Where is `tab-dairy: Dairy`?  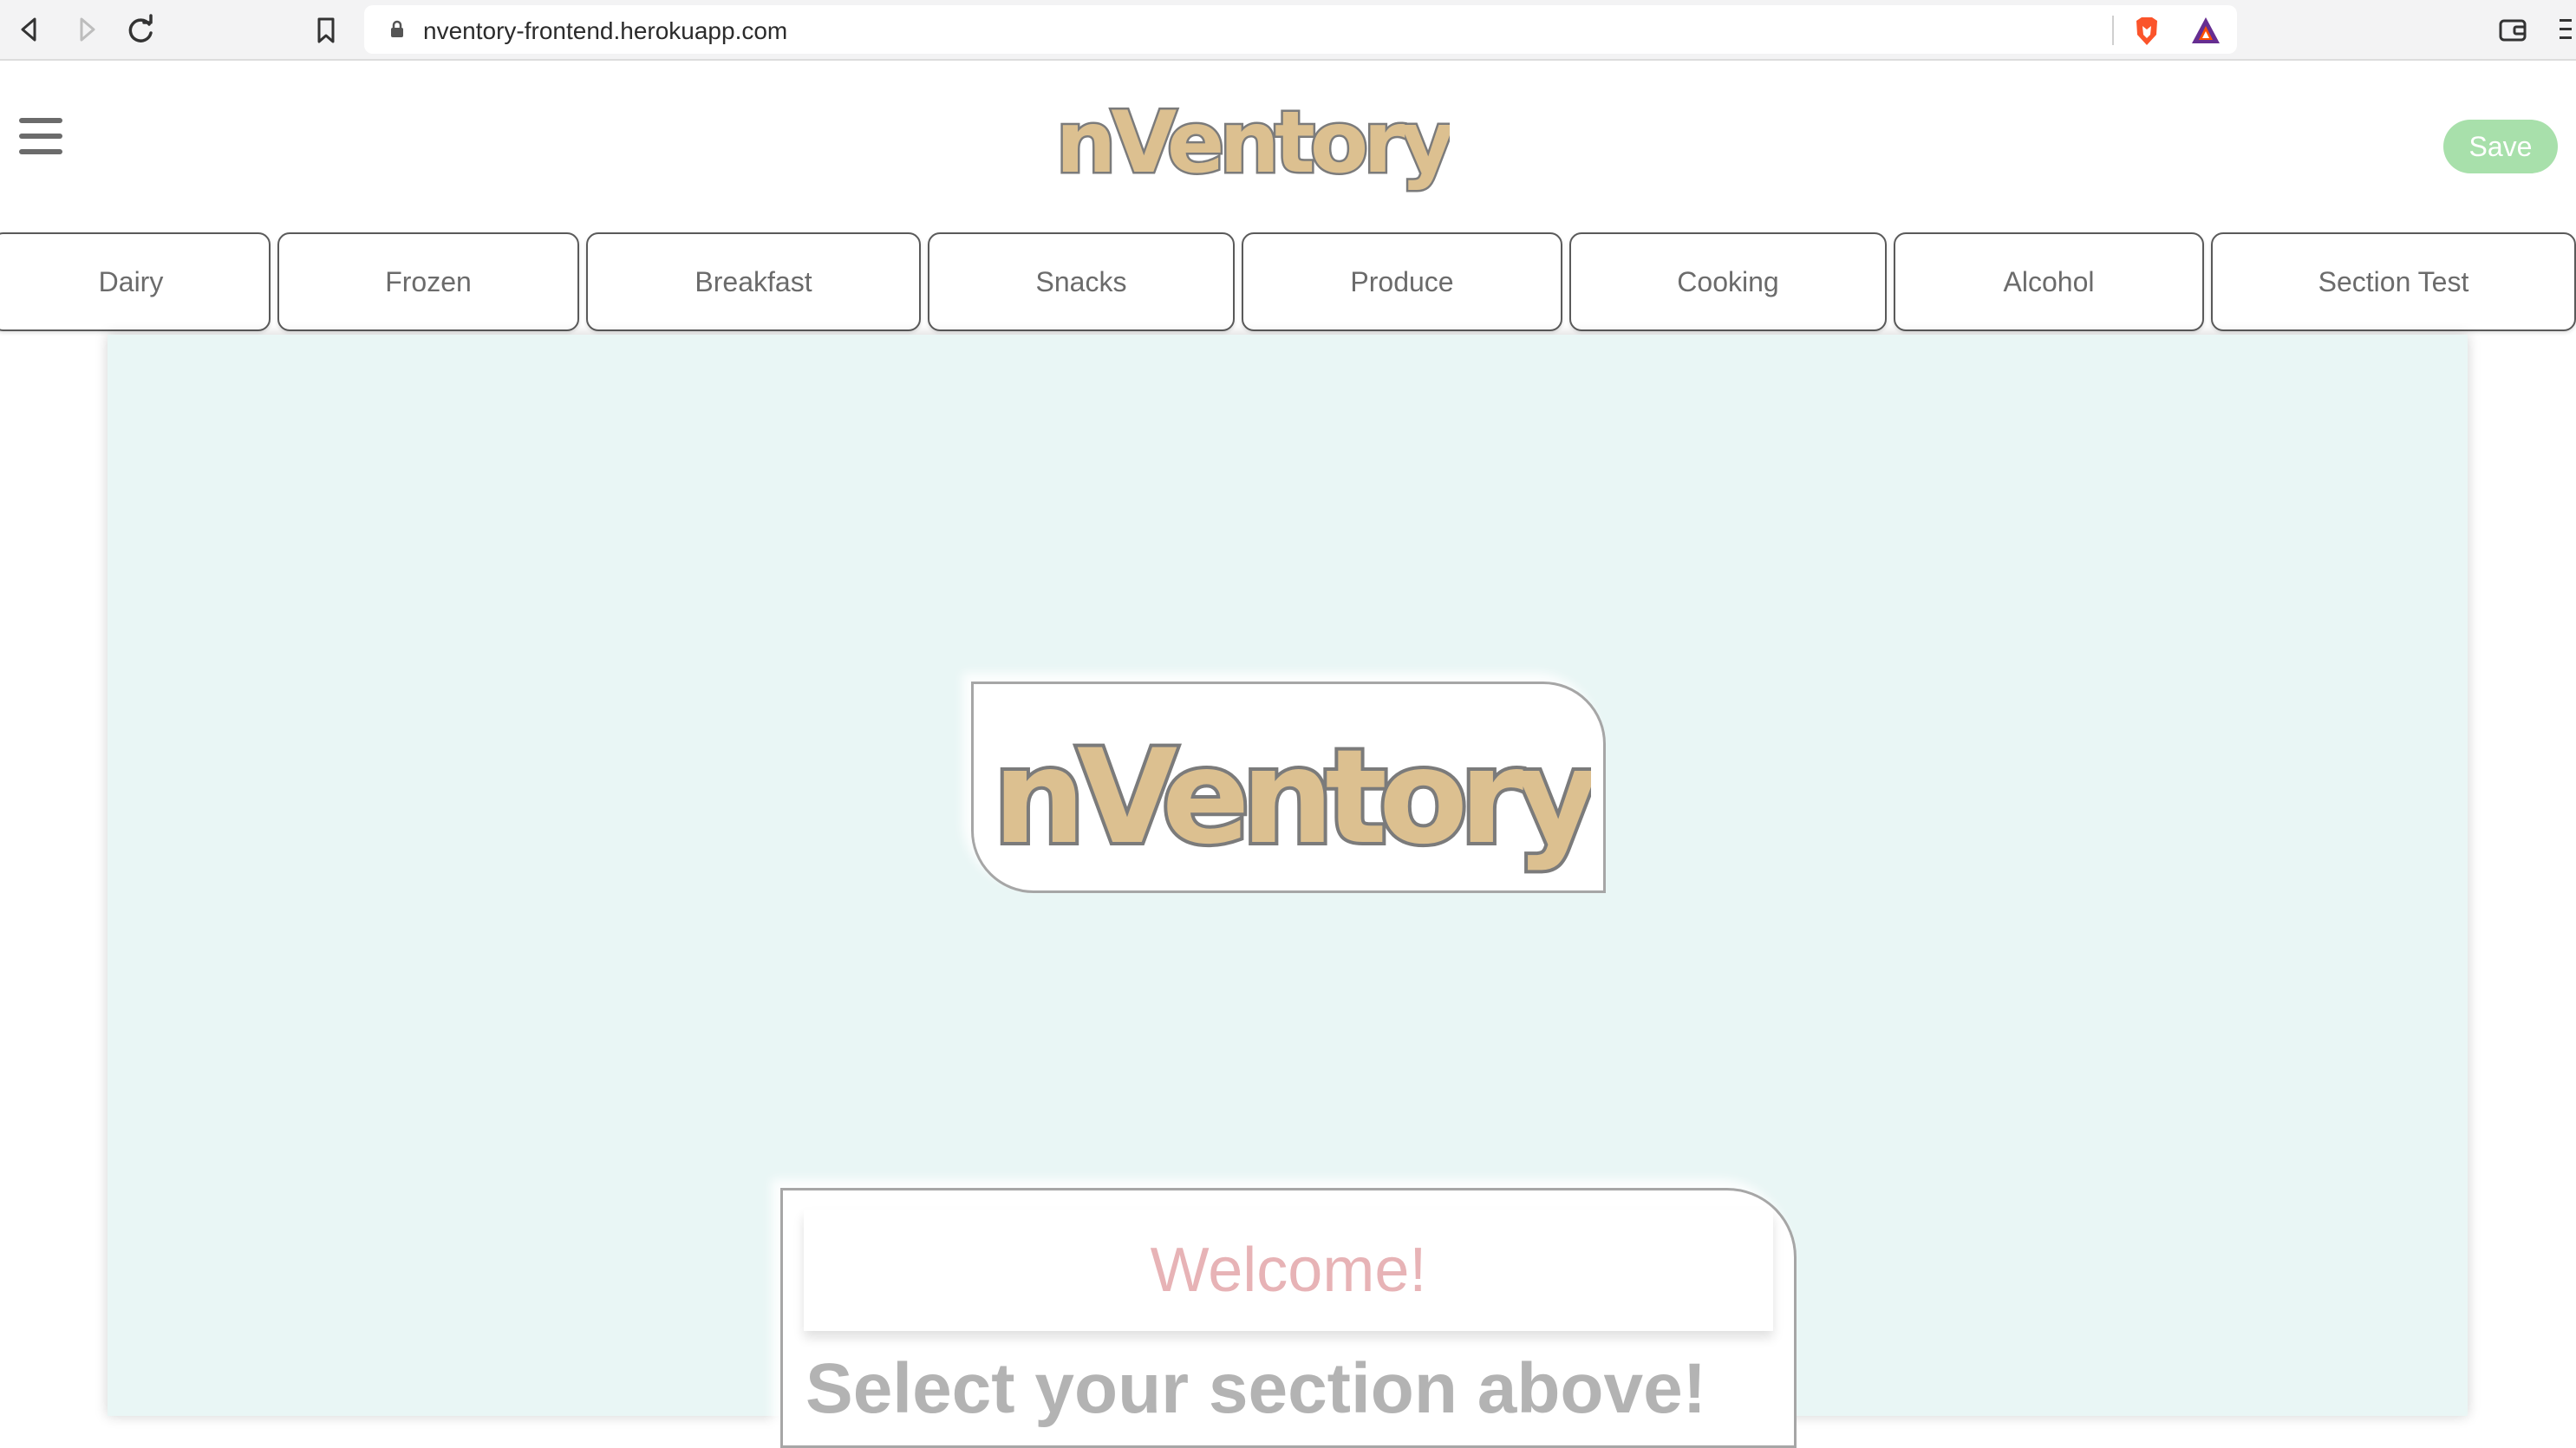
tab-dairy: Dairy is located at coordinates (136, 282).